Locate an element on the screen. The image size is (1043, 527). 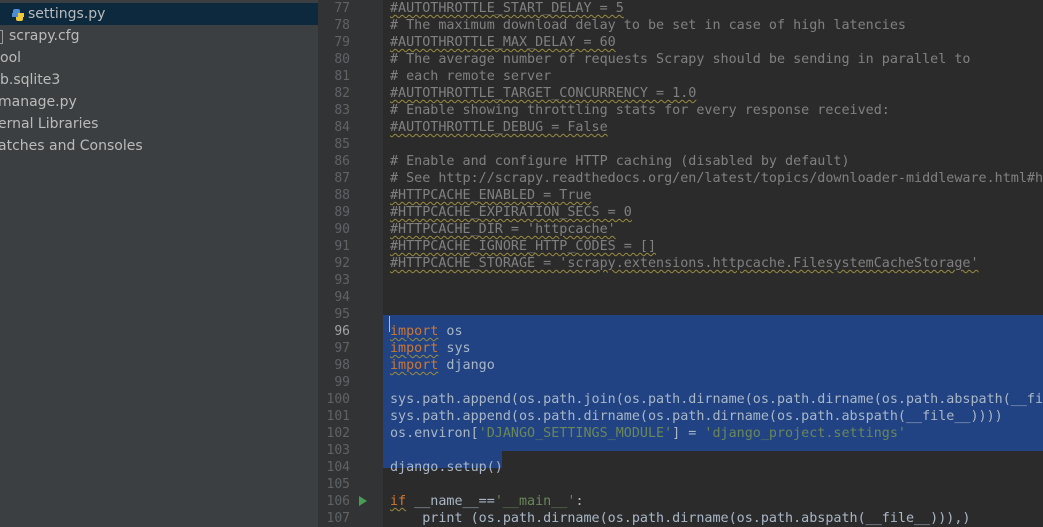
line-number: 102 is located at coordinates (334, 433).